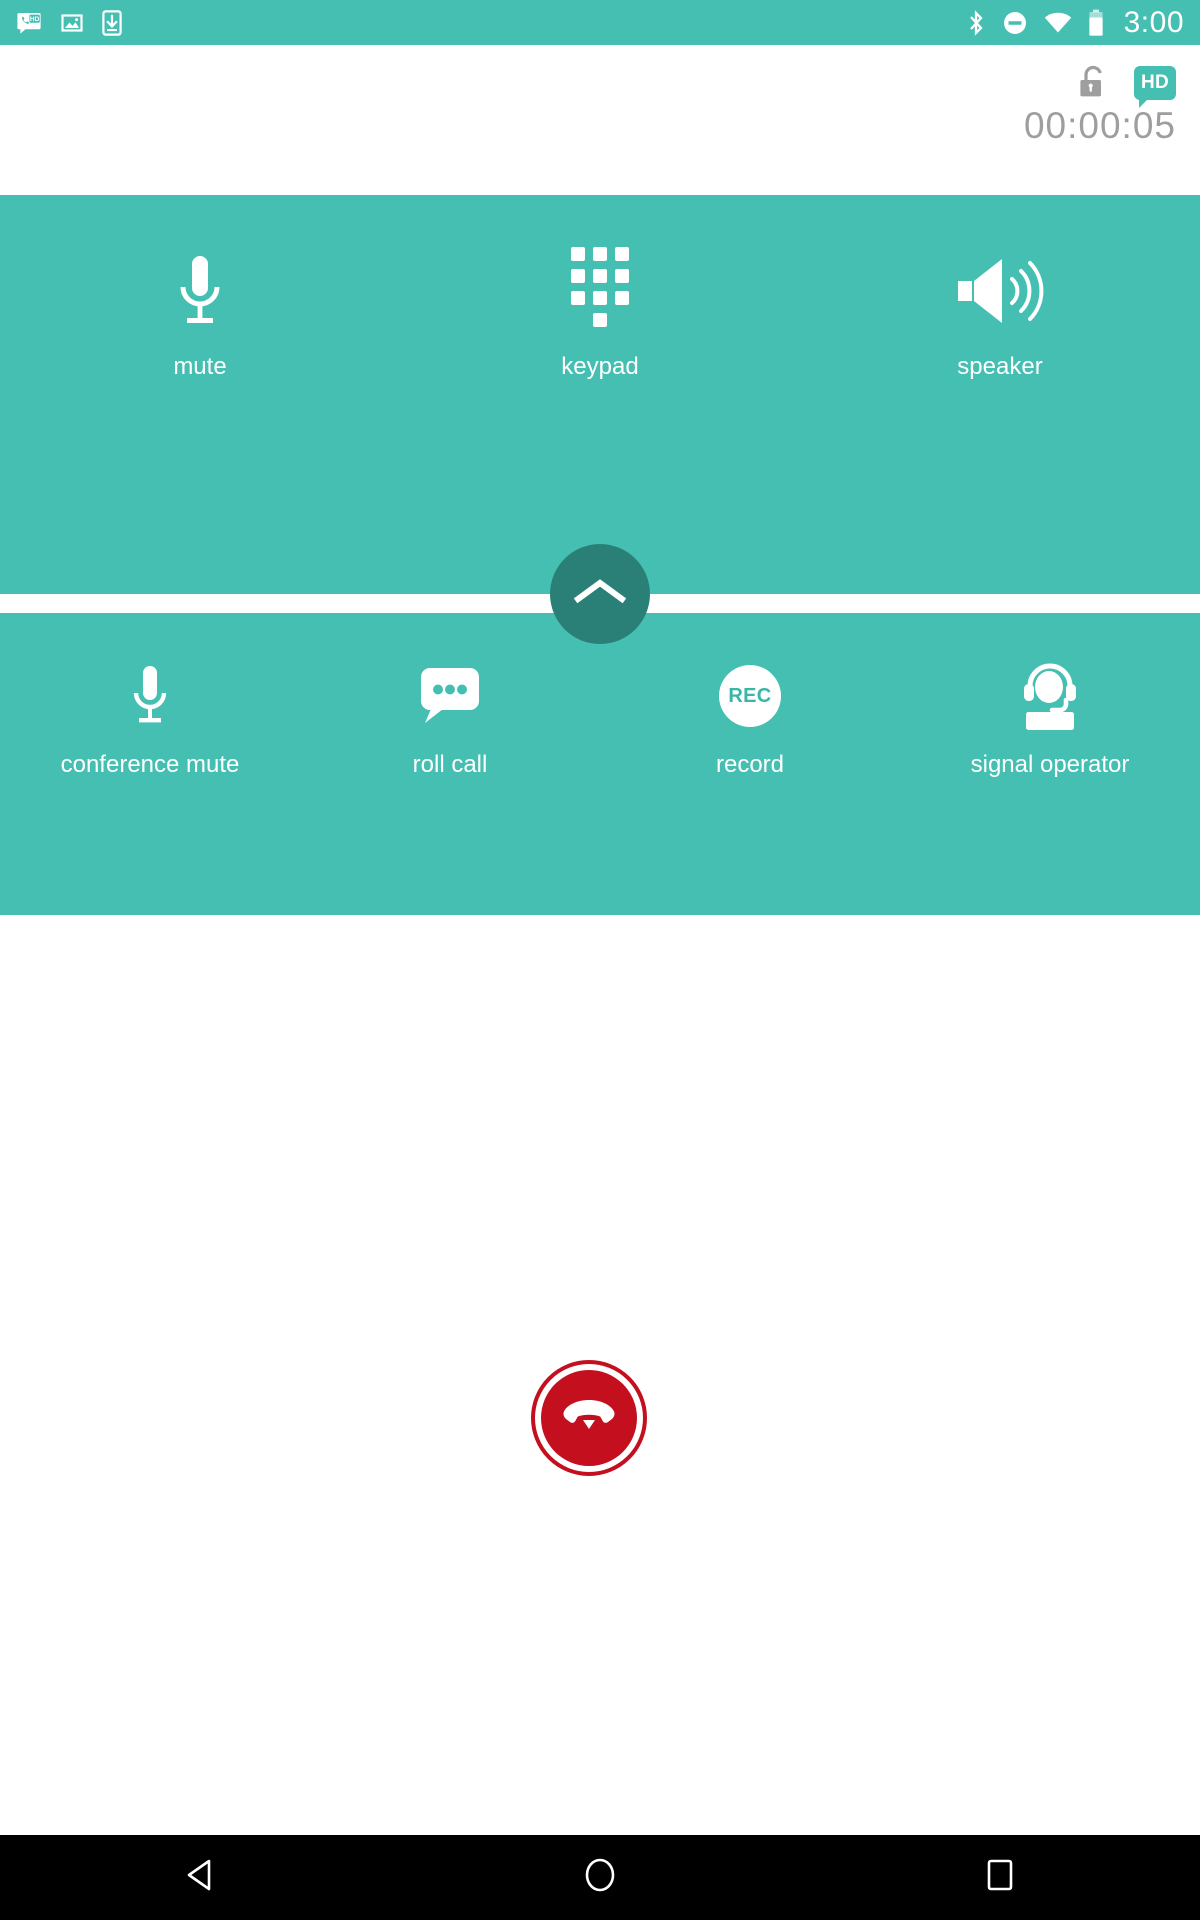 Image resolution: width=1200 pixels, height=1920 pixels. Describe the element at coordinates (200, 366) in the screenshot. I see `mute-label: mute` at that location.